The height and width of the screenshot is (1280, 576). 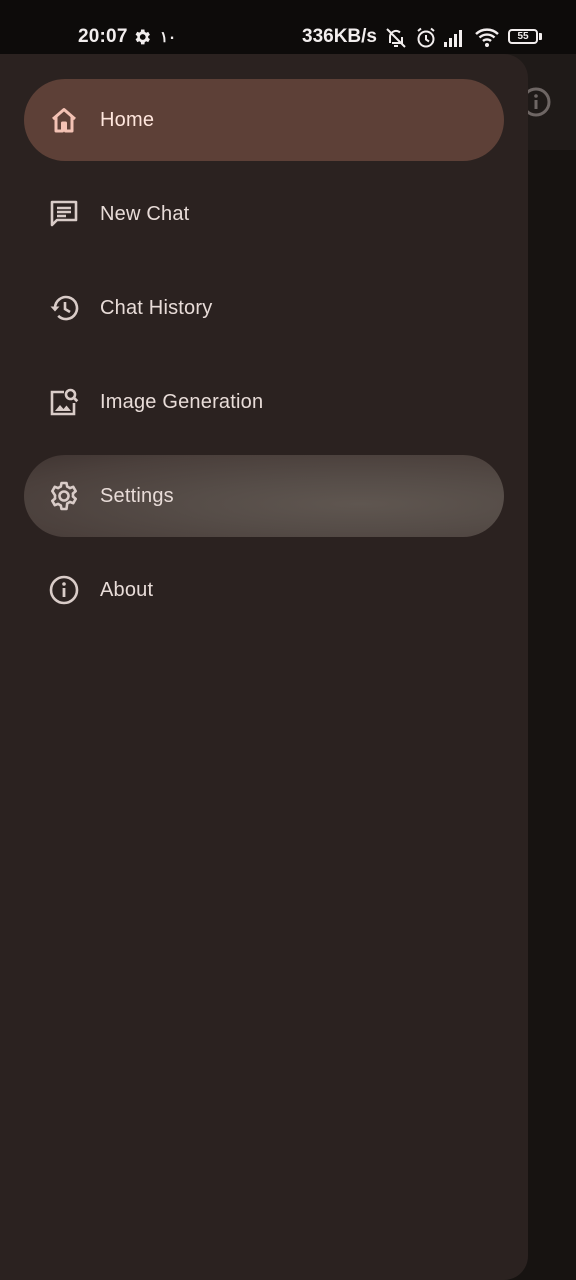 I want to click on drawer-item-new-chat: New Chat, so click(x=264, y=214).